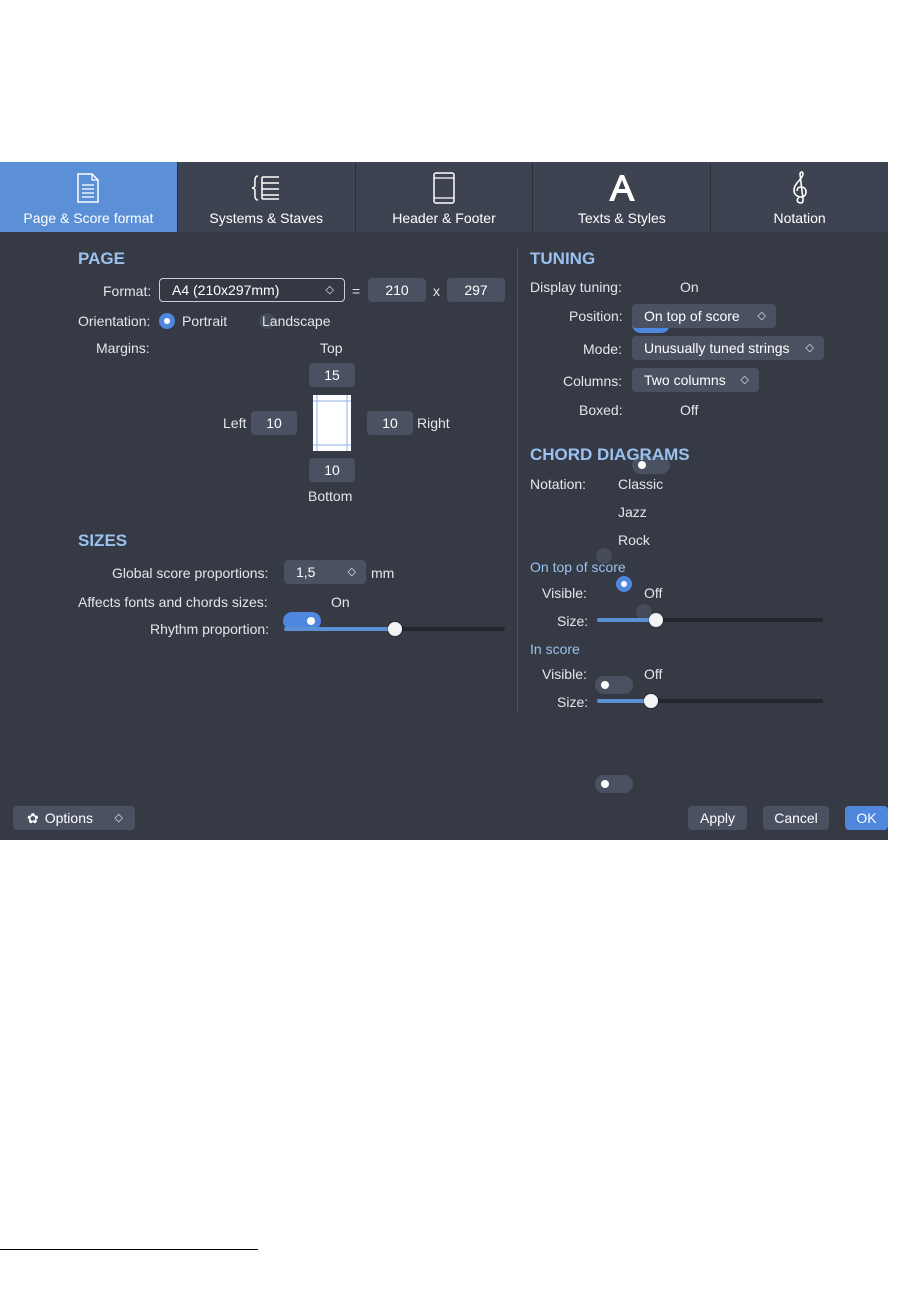 The height and width of the screenshot is (1292, 903). I want to click on margin-right-input: 10, so click(390, 423).